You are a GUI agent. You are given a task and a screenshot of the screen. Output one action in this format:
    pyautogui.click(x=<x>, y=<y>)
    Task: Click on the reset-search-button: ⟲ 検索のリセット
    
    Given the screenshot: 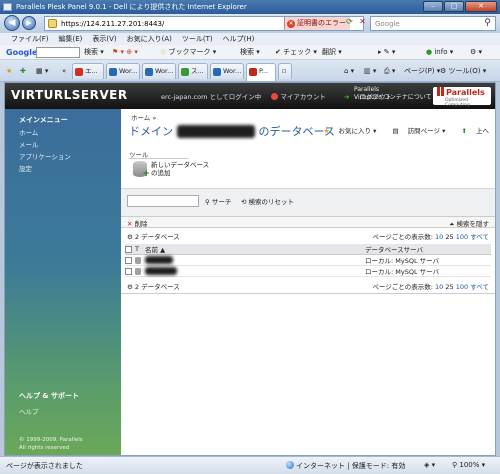 What is the action you would take?
    pyautogui.click(x=267, y=201)
    